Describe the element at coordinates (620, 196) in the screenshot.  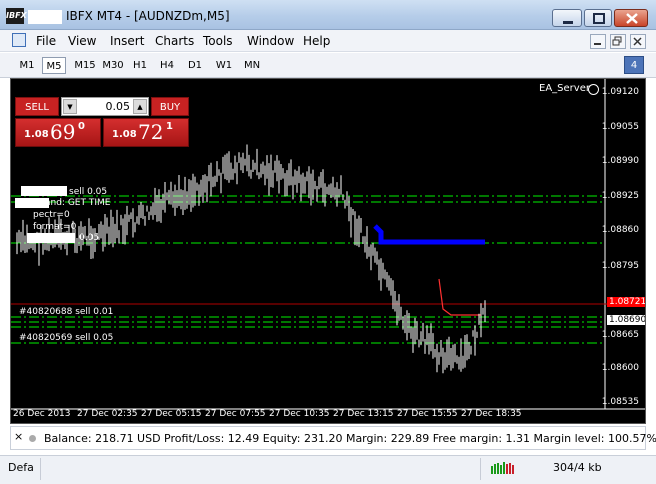
I see `price-label: 1.08925` at that location.